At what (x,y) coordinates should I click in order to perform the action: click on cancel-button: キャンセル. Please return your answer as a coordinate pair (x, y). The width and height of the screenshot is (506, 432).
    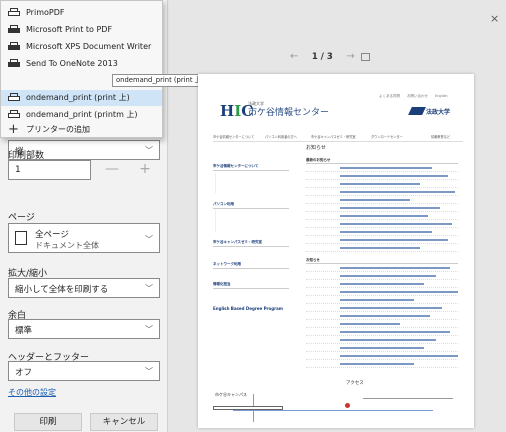
    Looking at the image, I should click on (124, 422).